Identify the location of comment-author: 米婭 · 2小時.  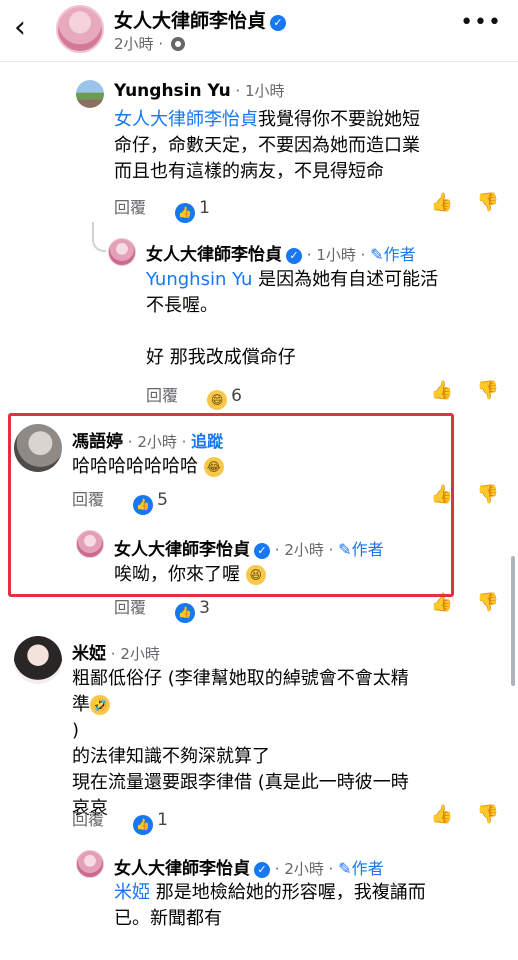
(116, 651).